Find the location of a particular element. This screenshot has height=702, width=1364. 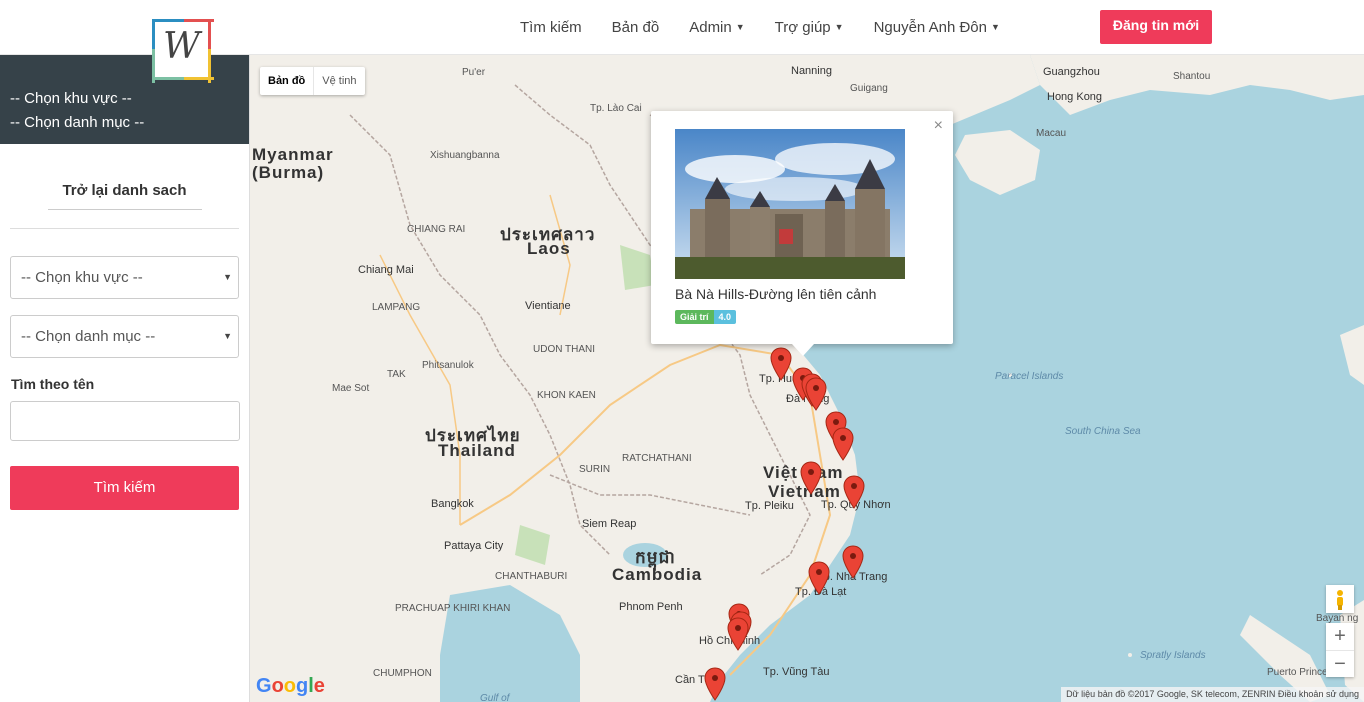

header-region-text: -- Chọn khu vực -- is located at coordinates (71, 98).